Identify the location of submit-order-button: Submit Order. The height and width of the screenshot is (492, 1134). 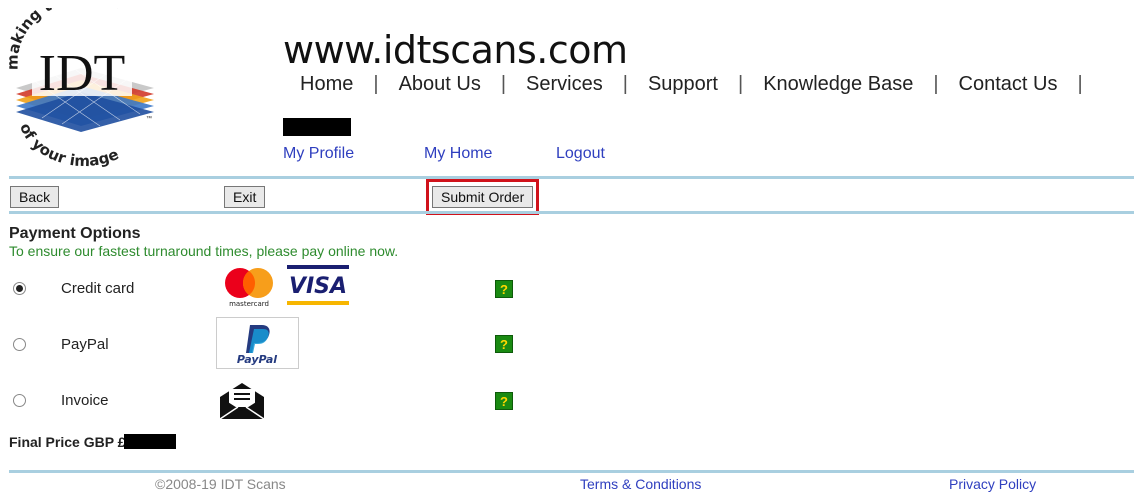
(483, 197).